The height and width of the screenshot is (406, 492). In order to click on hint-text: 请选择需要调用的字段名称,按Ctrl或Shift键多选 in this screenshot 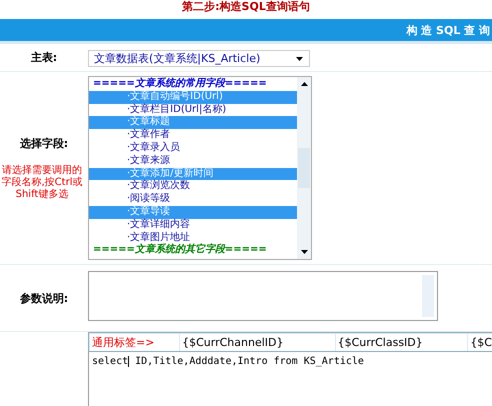, I will do `click(42, 182)`.